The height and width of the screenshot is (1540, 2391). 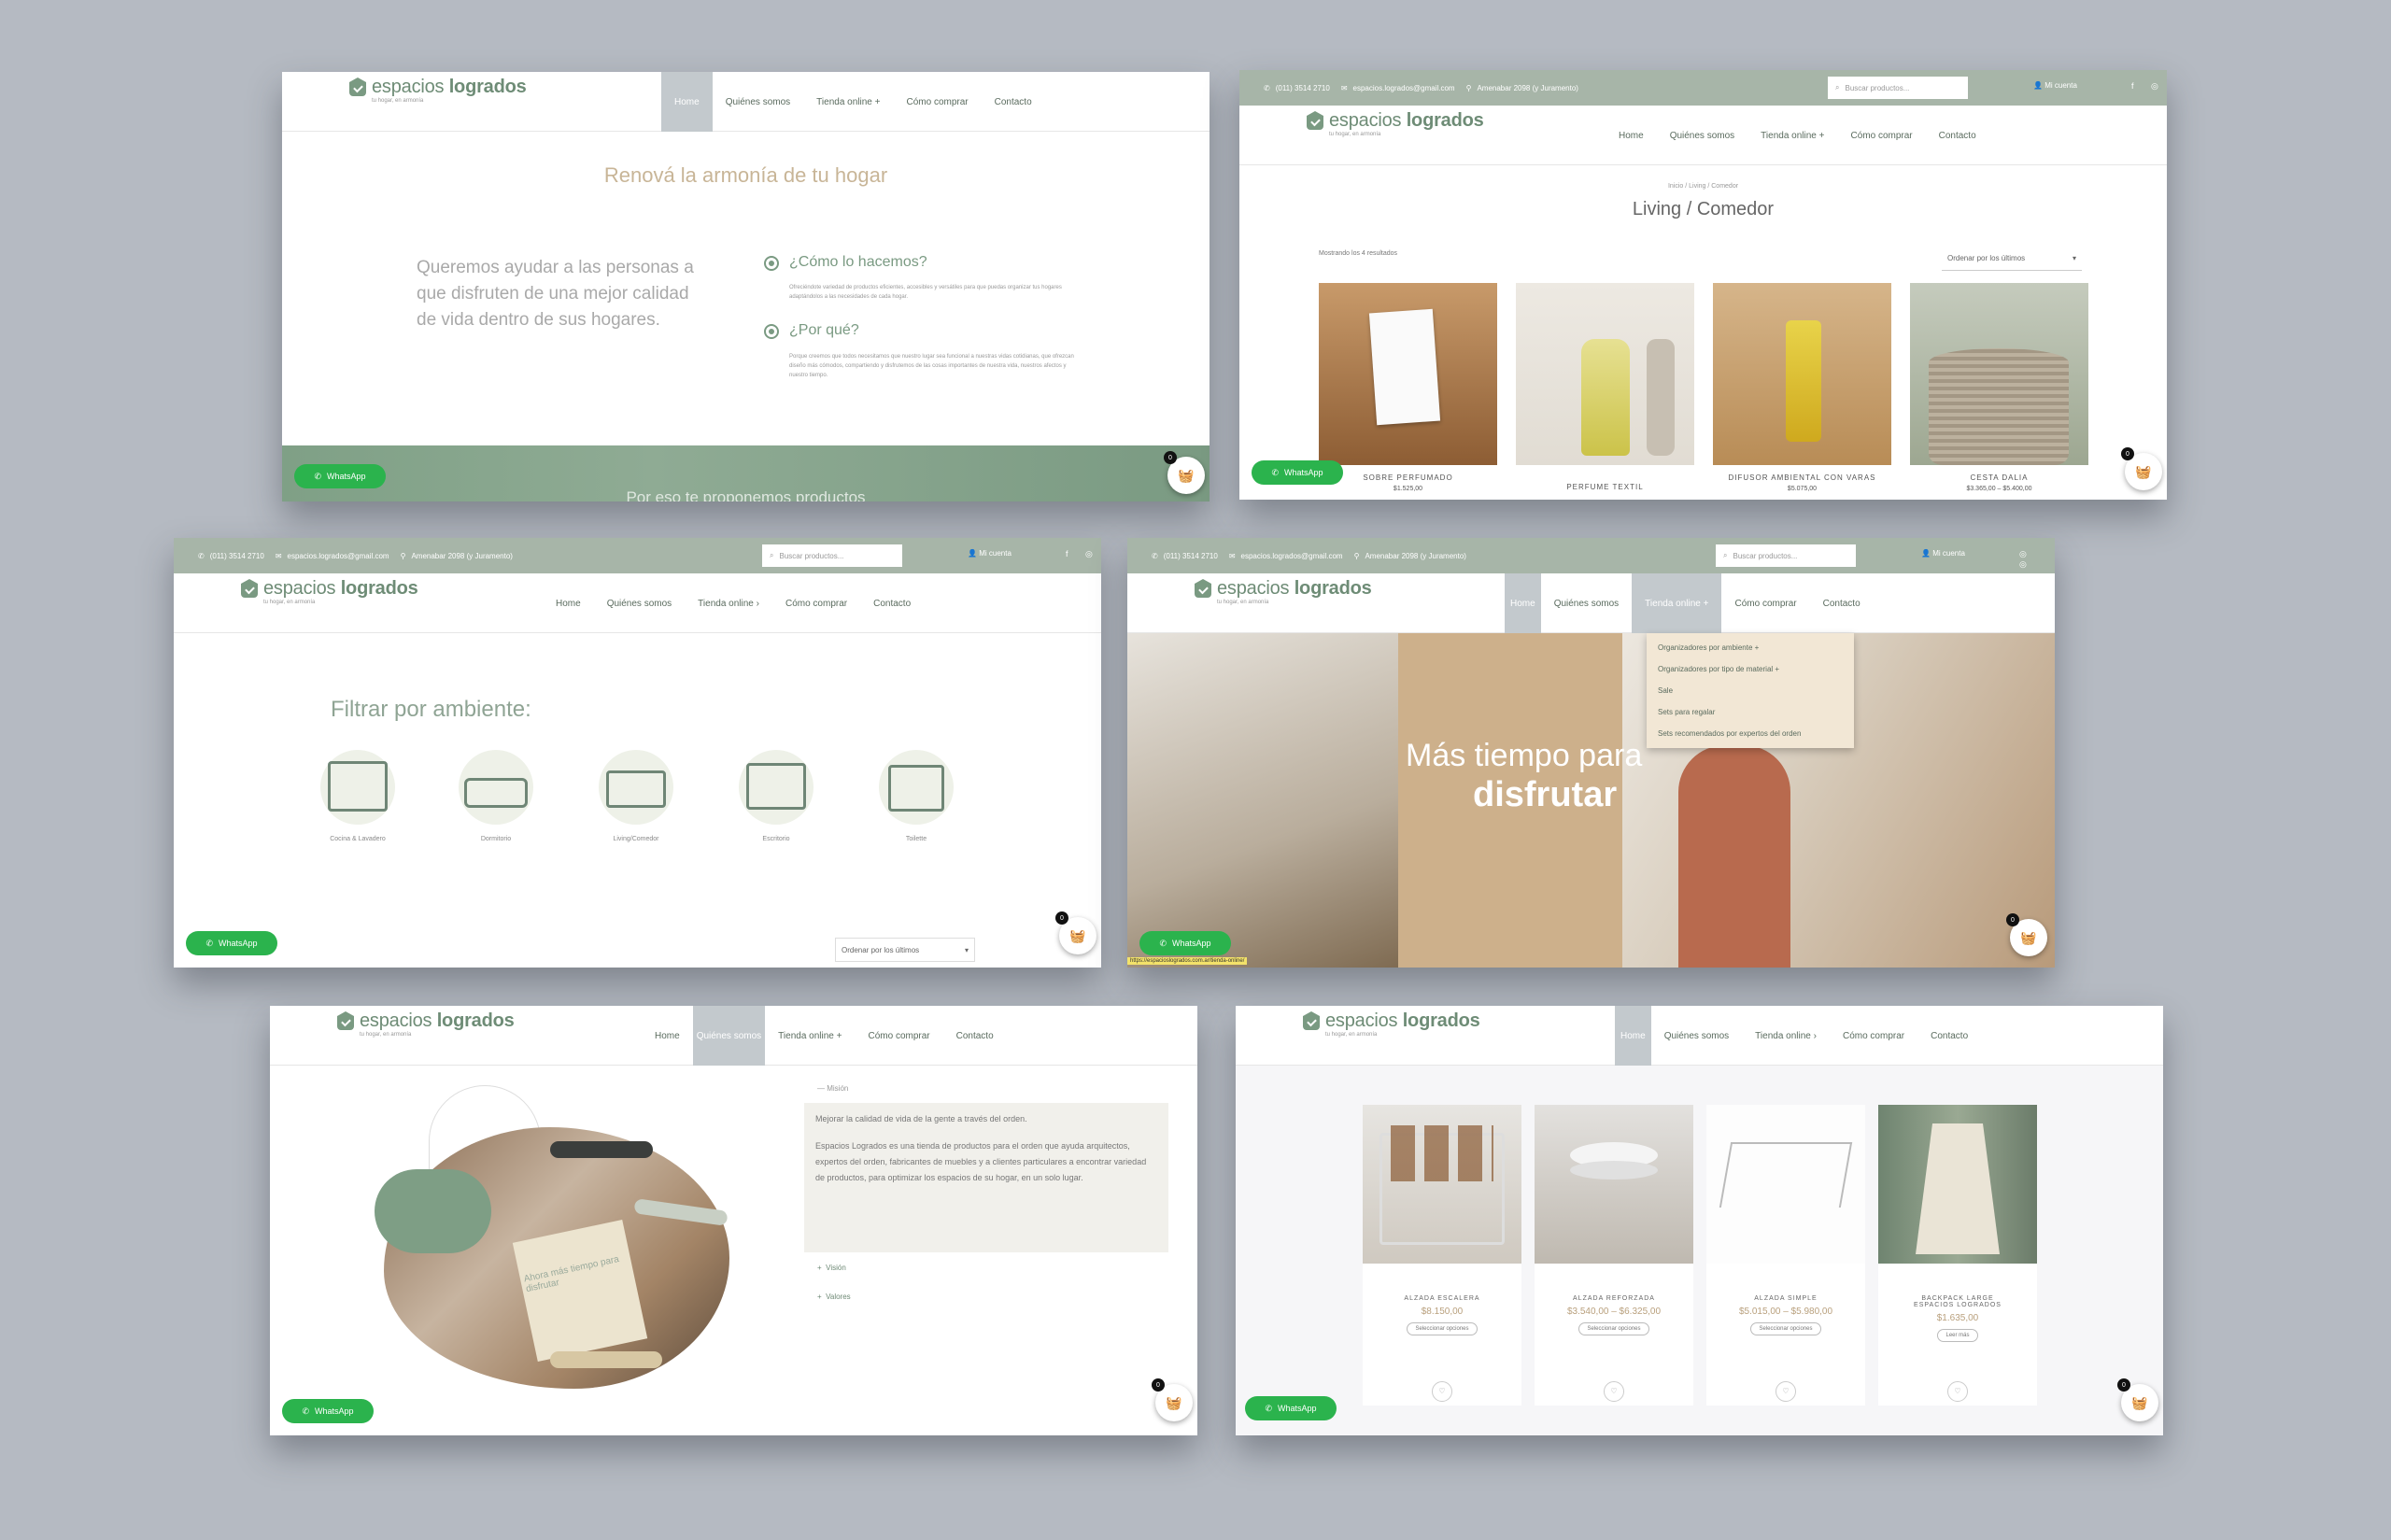 I want to click on room-kitchen: Cocina & Lavadero, so click(x=358, y=796).